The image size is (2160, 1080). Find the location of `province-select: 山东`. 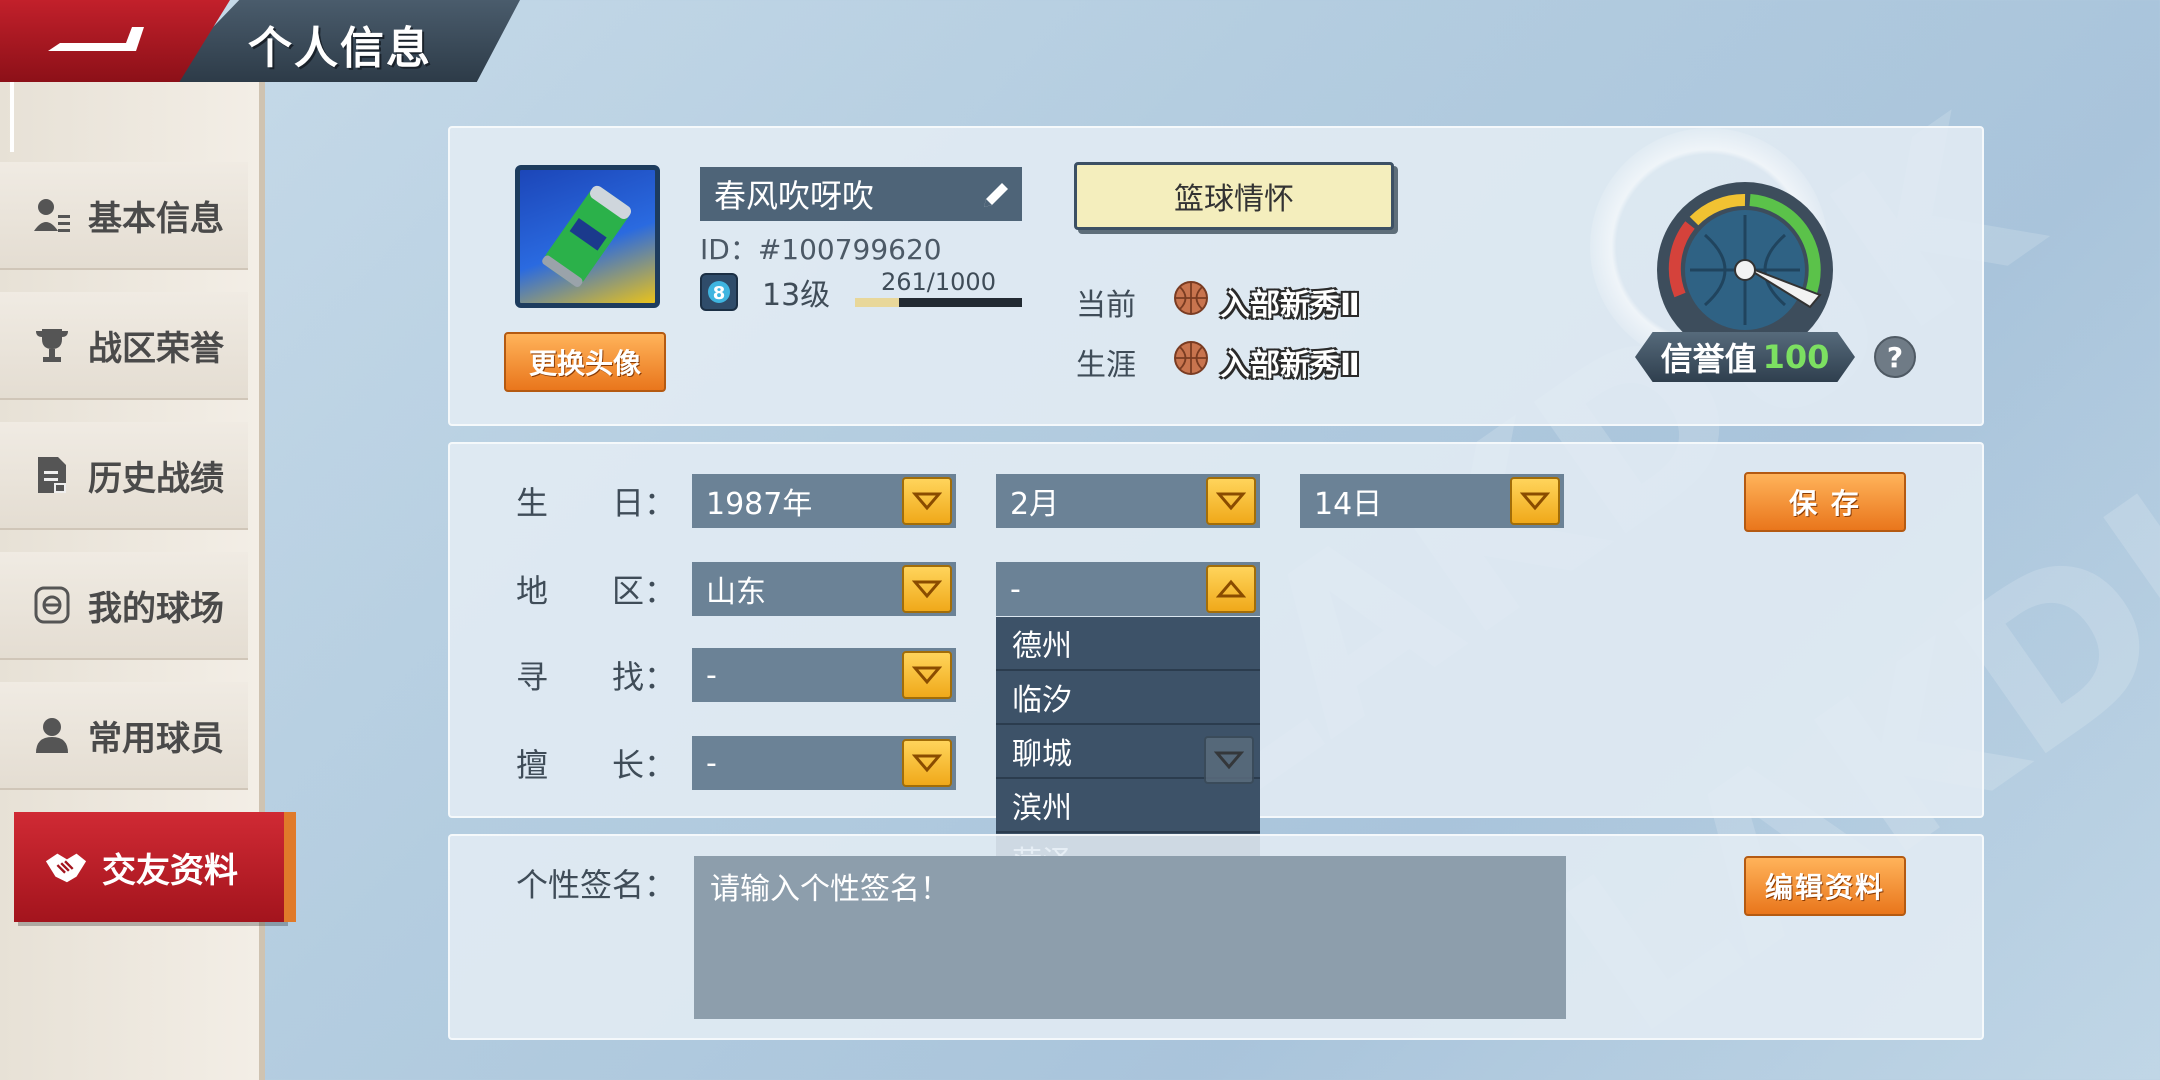

province-select: 山东 is located at coordinates (824, 589).